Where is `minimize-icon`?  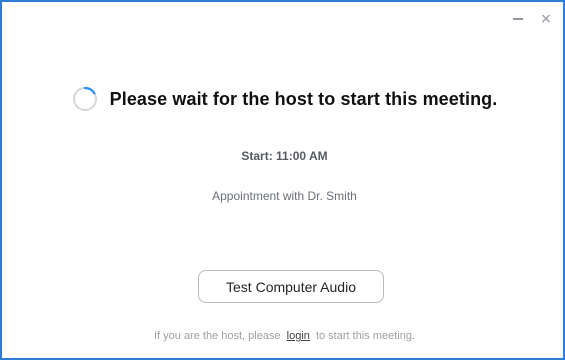
minimize-icon is located at coordinates (518, 19).